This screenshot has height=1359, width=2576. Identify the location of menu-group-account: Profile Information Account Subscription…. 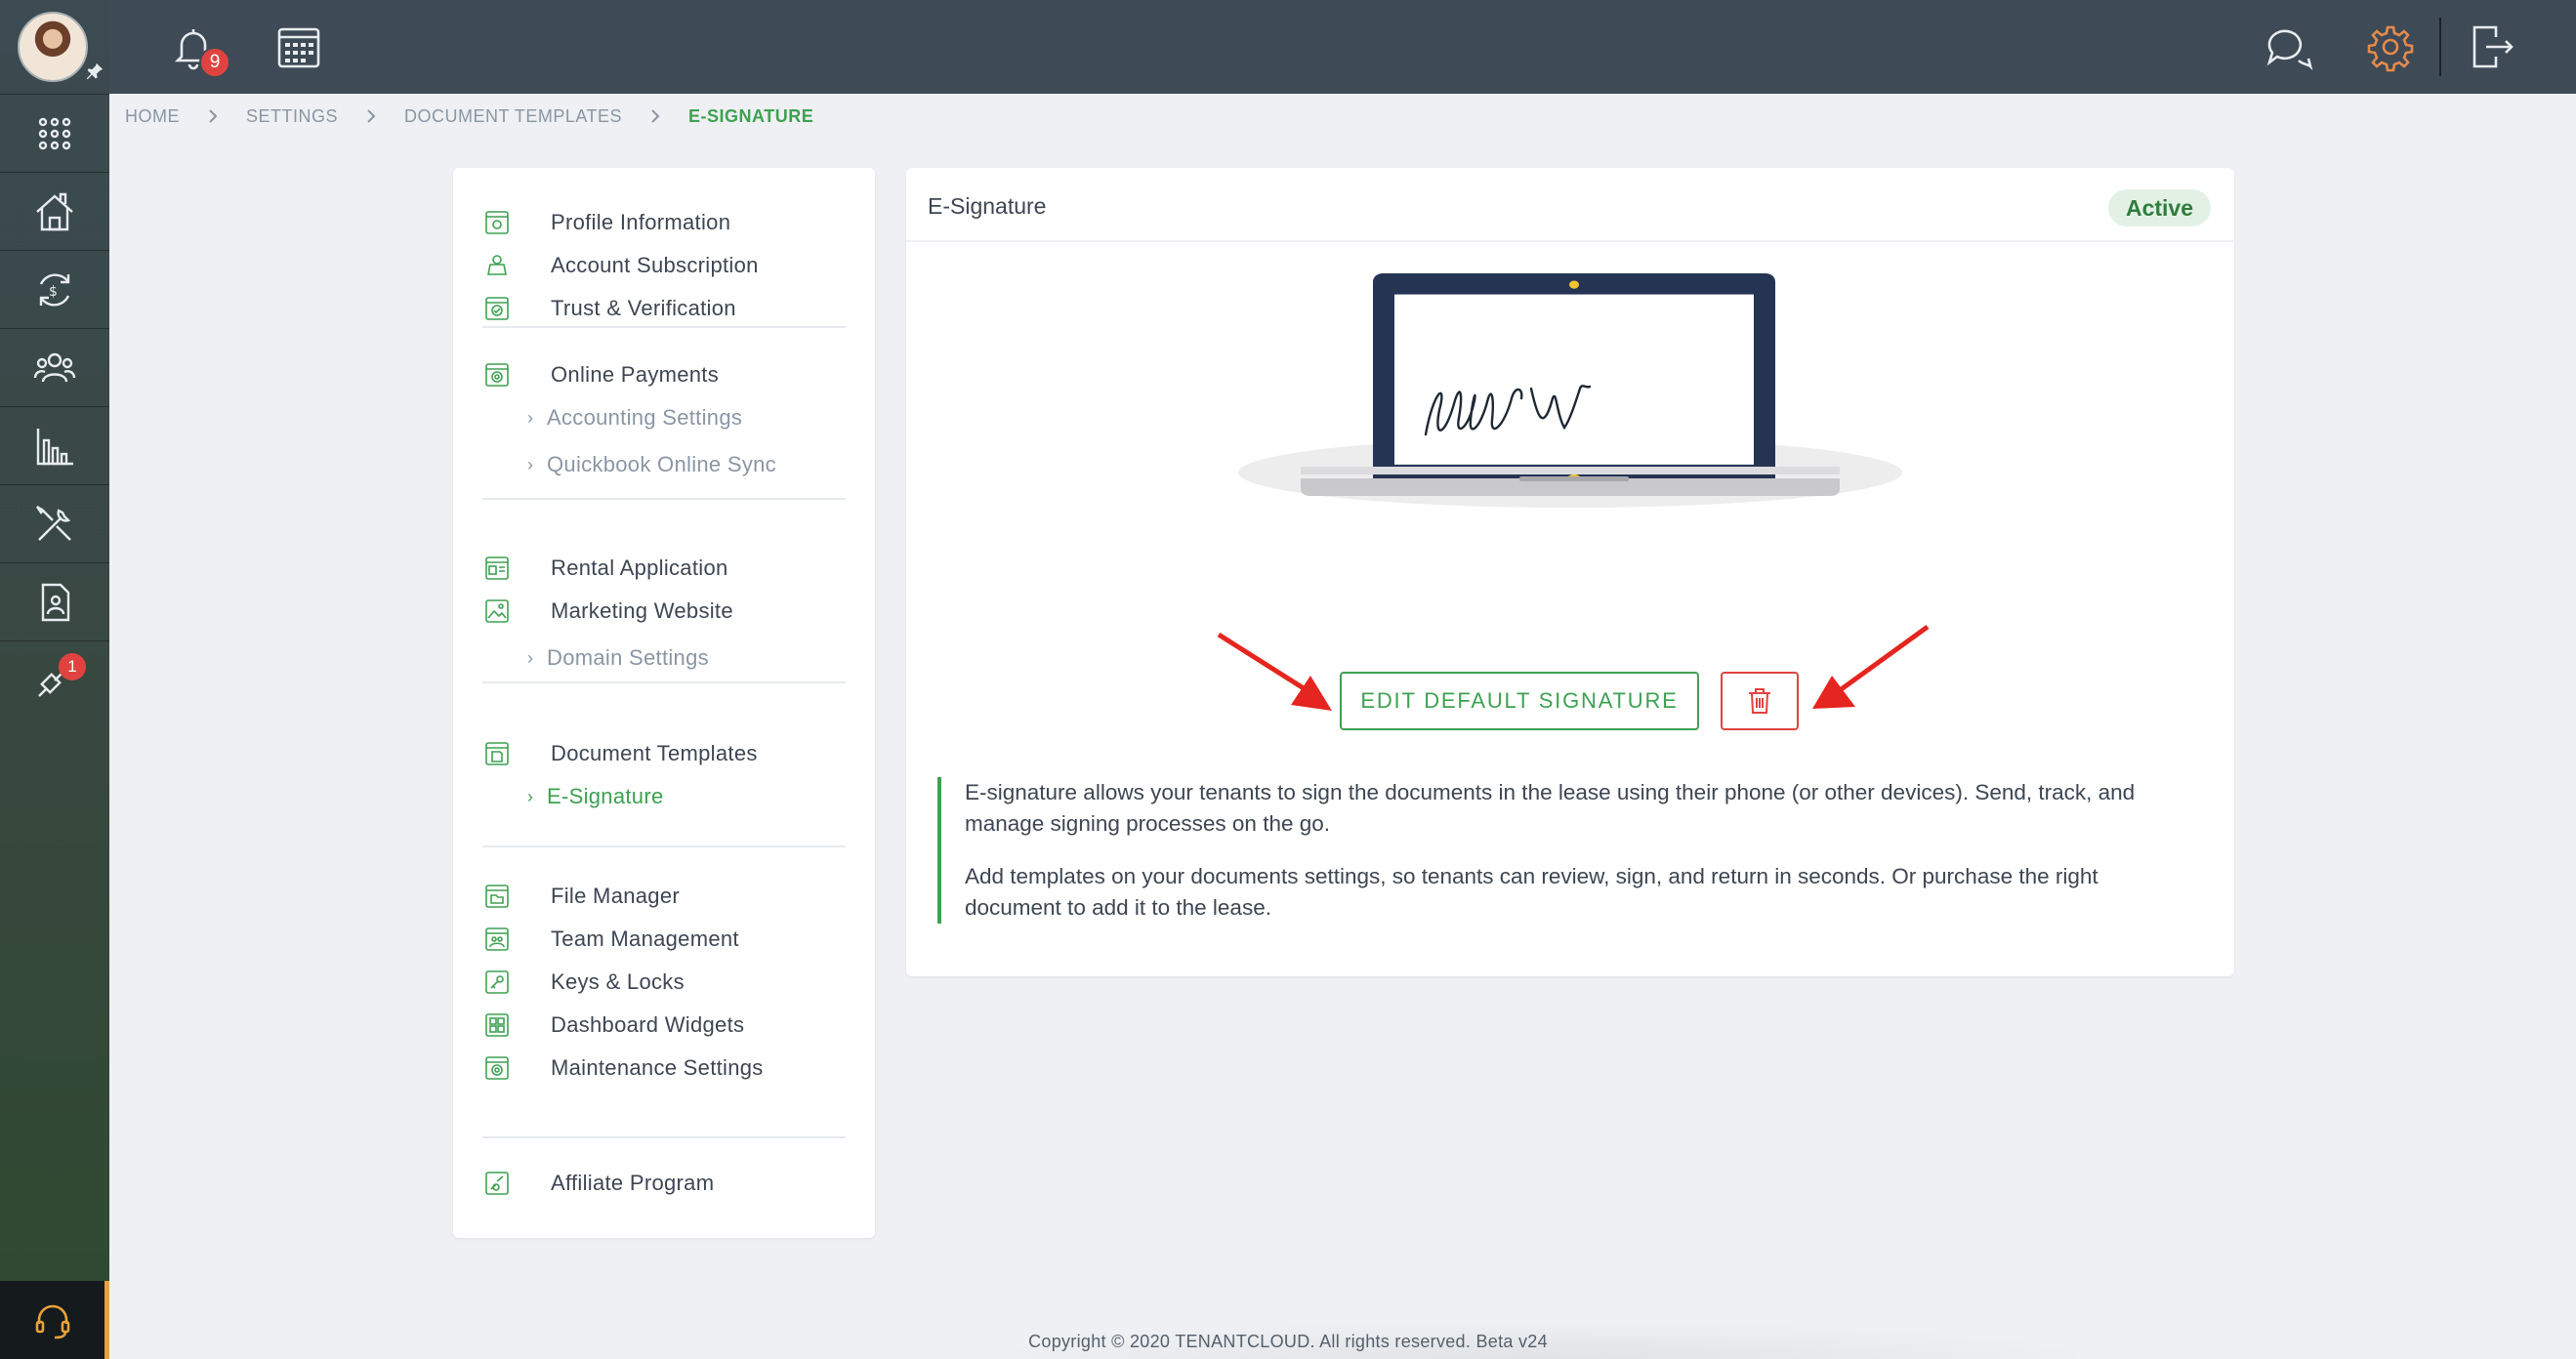
(664, 264).